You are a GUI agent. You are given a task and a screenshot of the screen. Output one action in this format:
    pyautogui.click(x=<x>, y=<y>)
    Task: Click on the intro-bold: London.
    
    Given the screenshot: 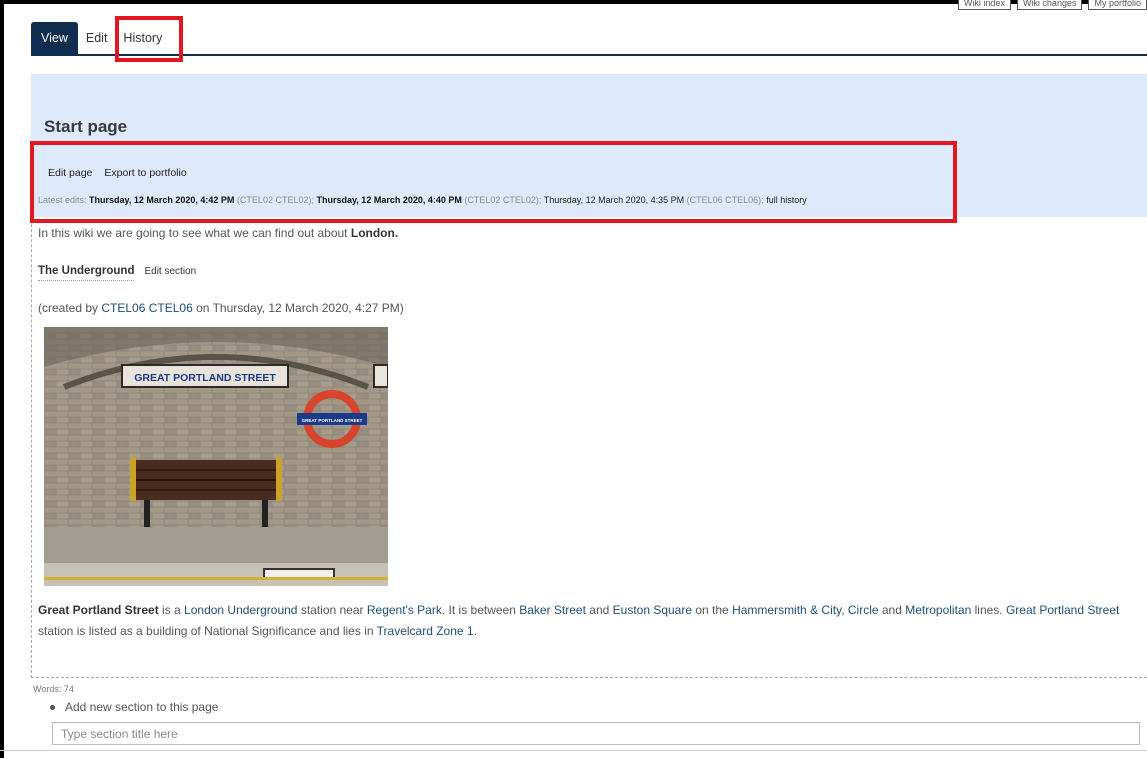 What is the action you would take?
    pyautogui.click(x=374, y=233)
    